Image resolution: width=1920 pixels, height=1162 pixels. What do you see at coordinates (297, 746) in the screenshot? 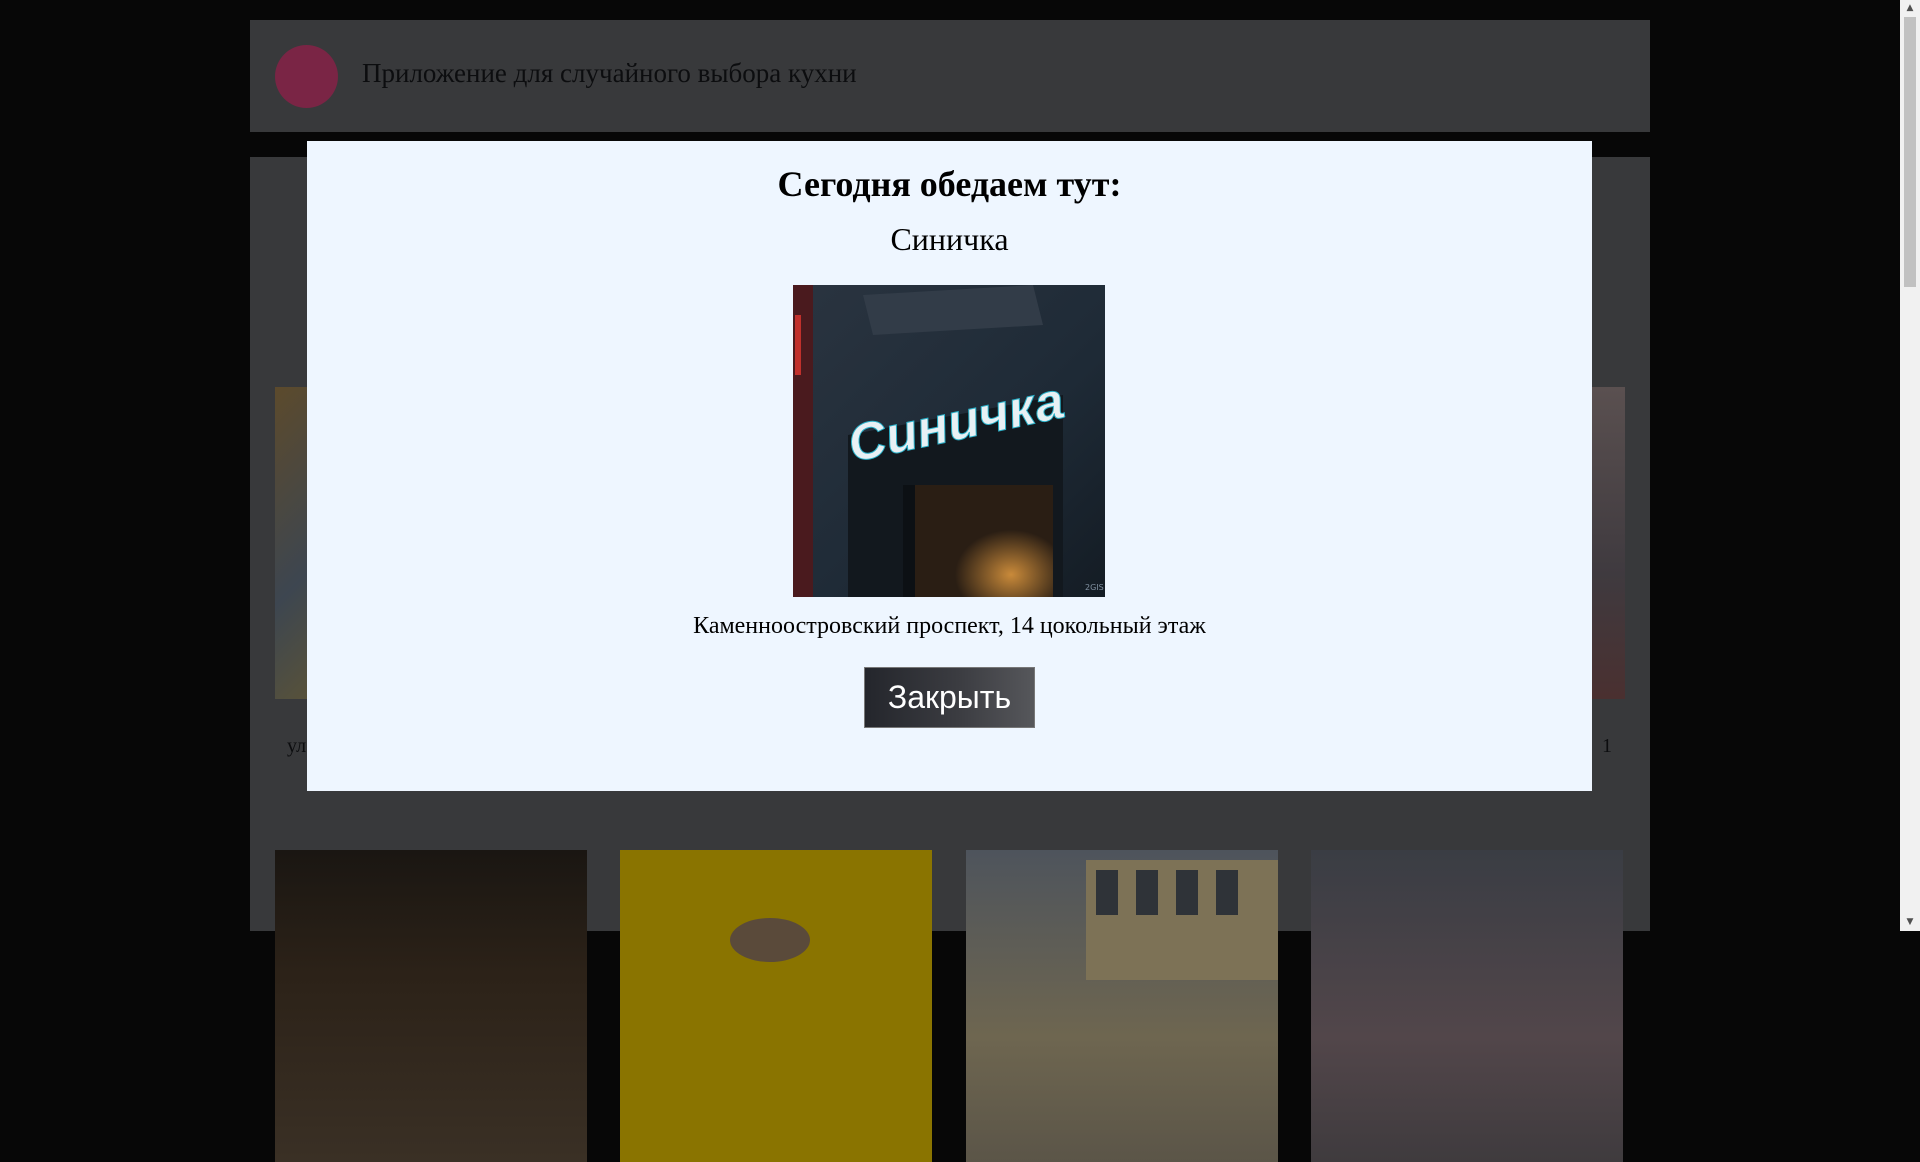
I see `card-address-partial: ул` at bounding box center [297, 746].